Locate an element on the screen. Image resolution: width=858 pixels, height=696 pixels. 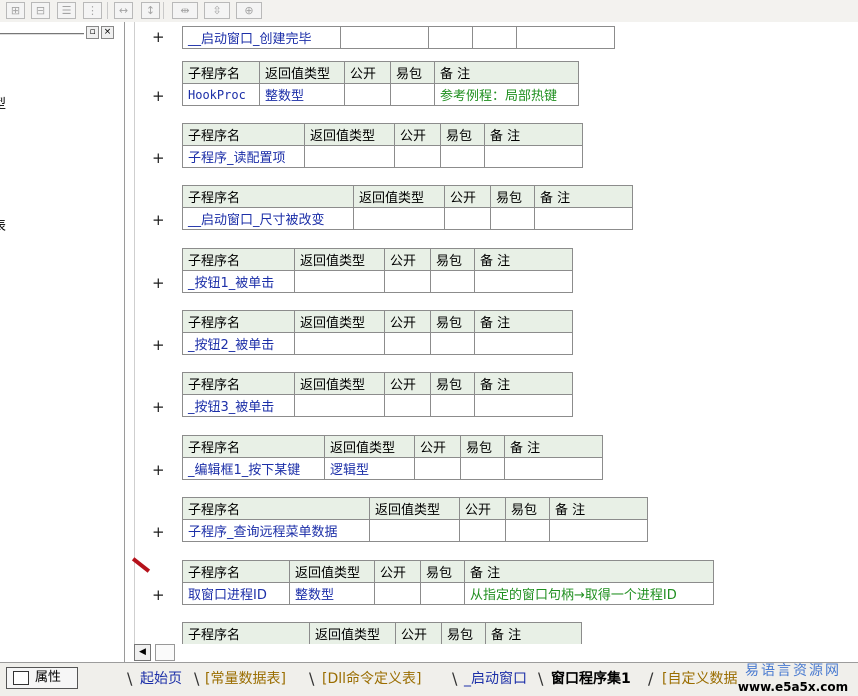
align-grid-icon: ⊞ is located at coordinates (15, 10).